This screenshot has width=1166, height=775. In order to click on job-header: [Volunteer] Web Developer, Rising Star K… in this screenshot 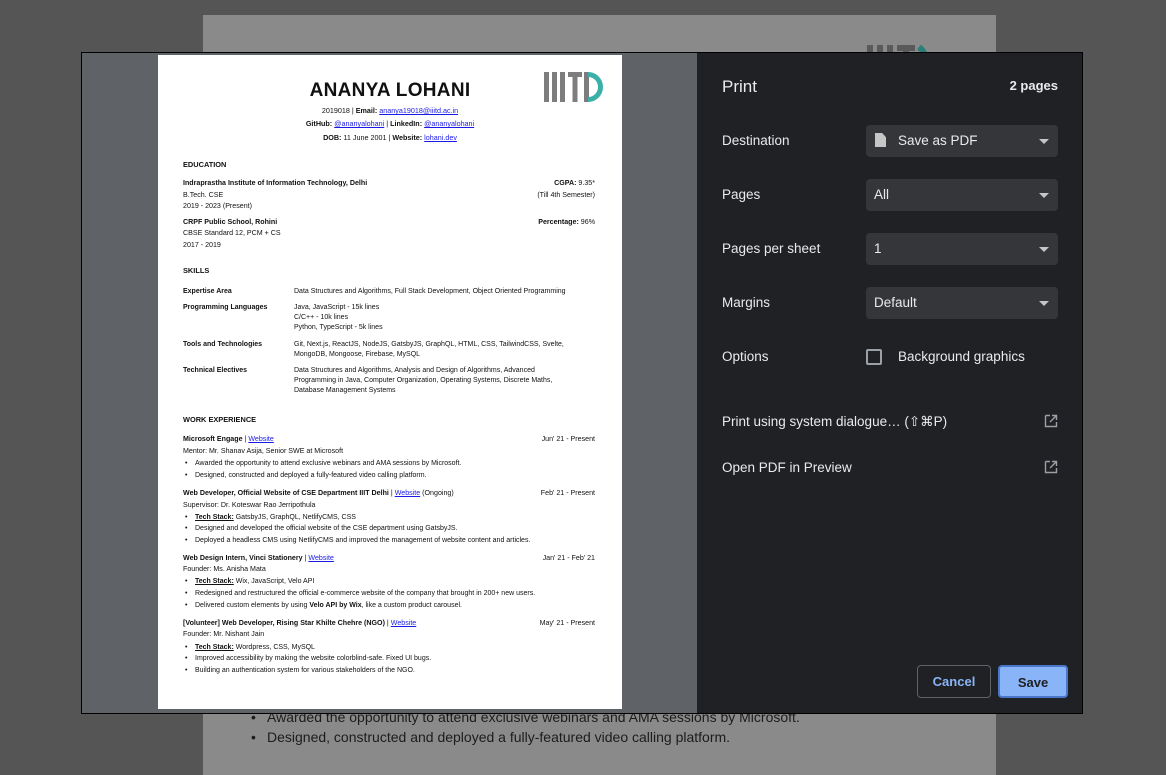, I will do `click(389, 623)`.